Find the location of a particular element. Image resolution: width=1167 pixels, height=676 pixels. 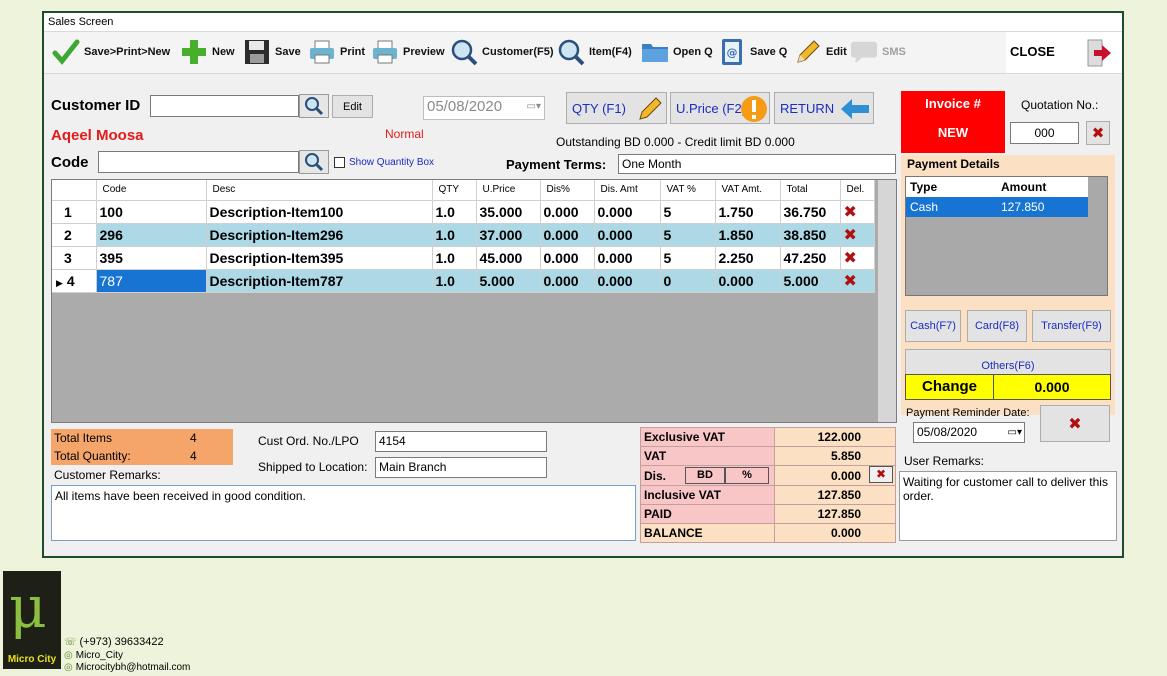

cell-desc: Description-Item100 is located at coordinates (319, 212).